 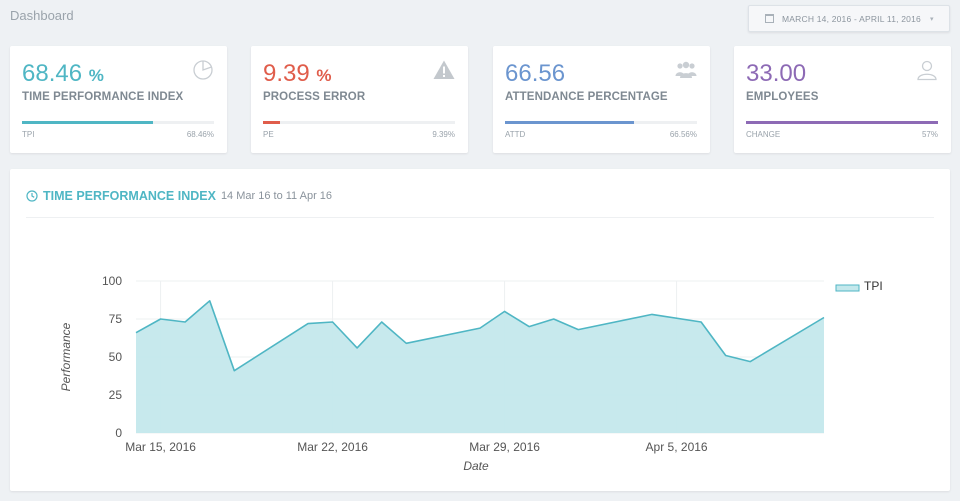 What do you see at coordinates (776, 73) in the screenshot?
I see `kpi-value: 33.00` at bounding box center [776, 73].